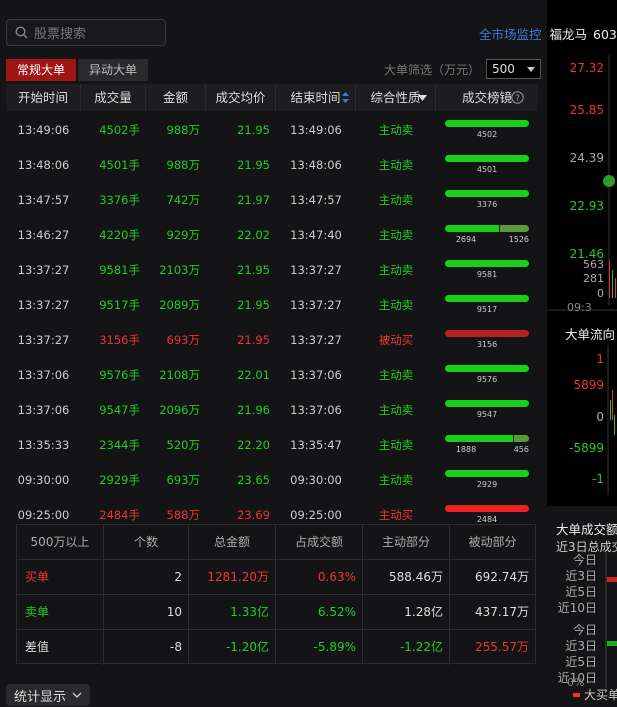 The width and height of the screenshot is (617, 707). Describe the element at coordinates (183, 164) in the screenshot. I see `cell-amount: 988万` at that location.